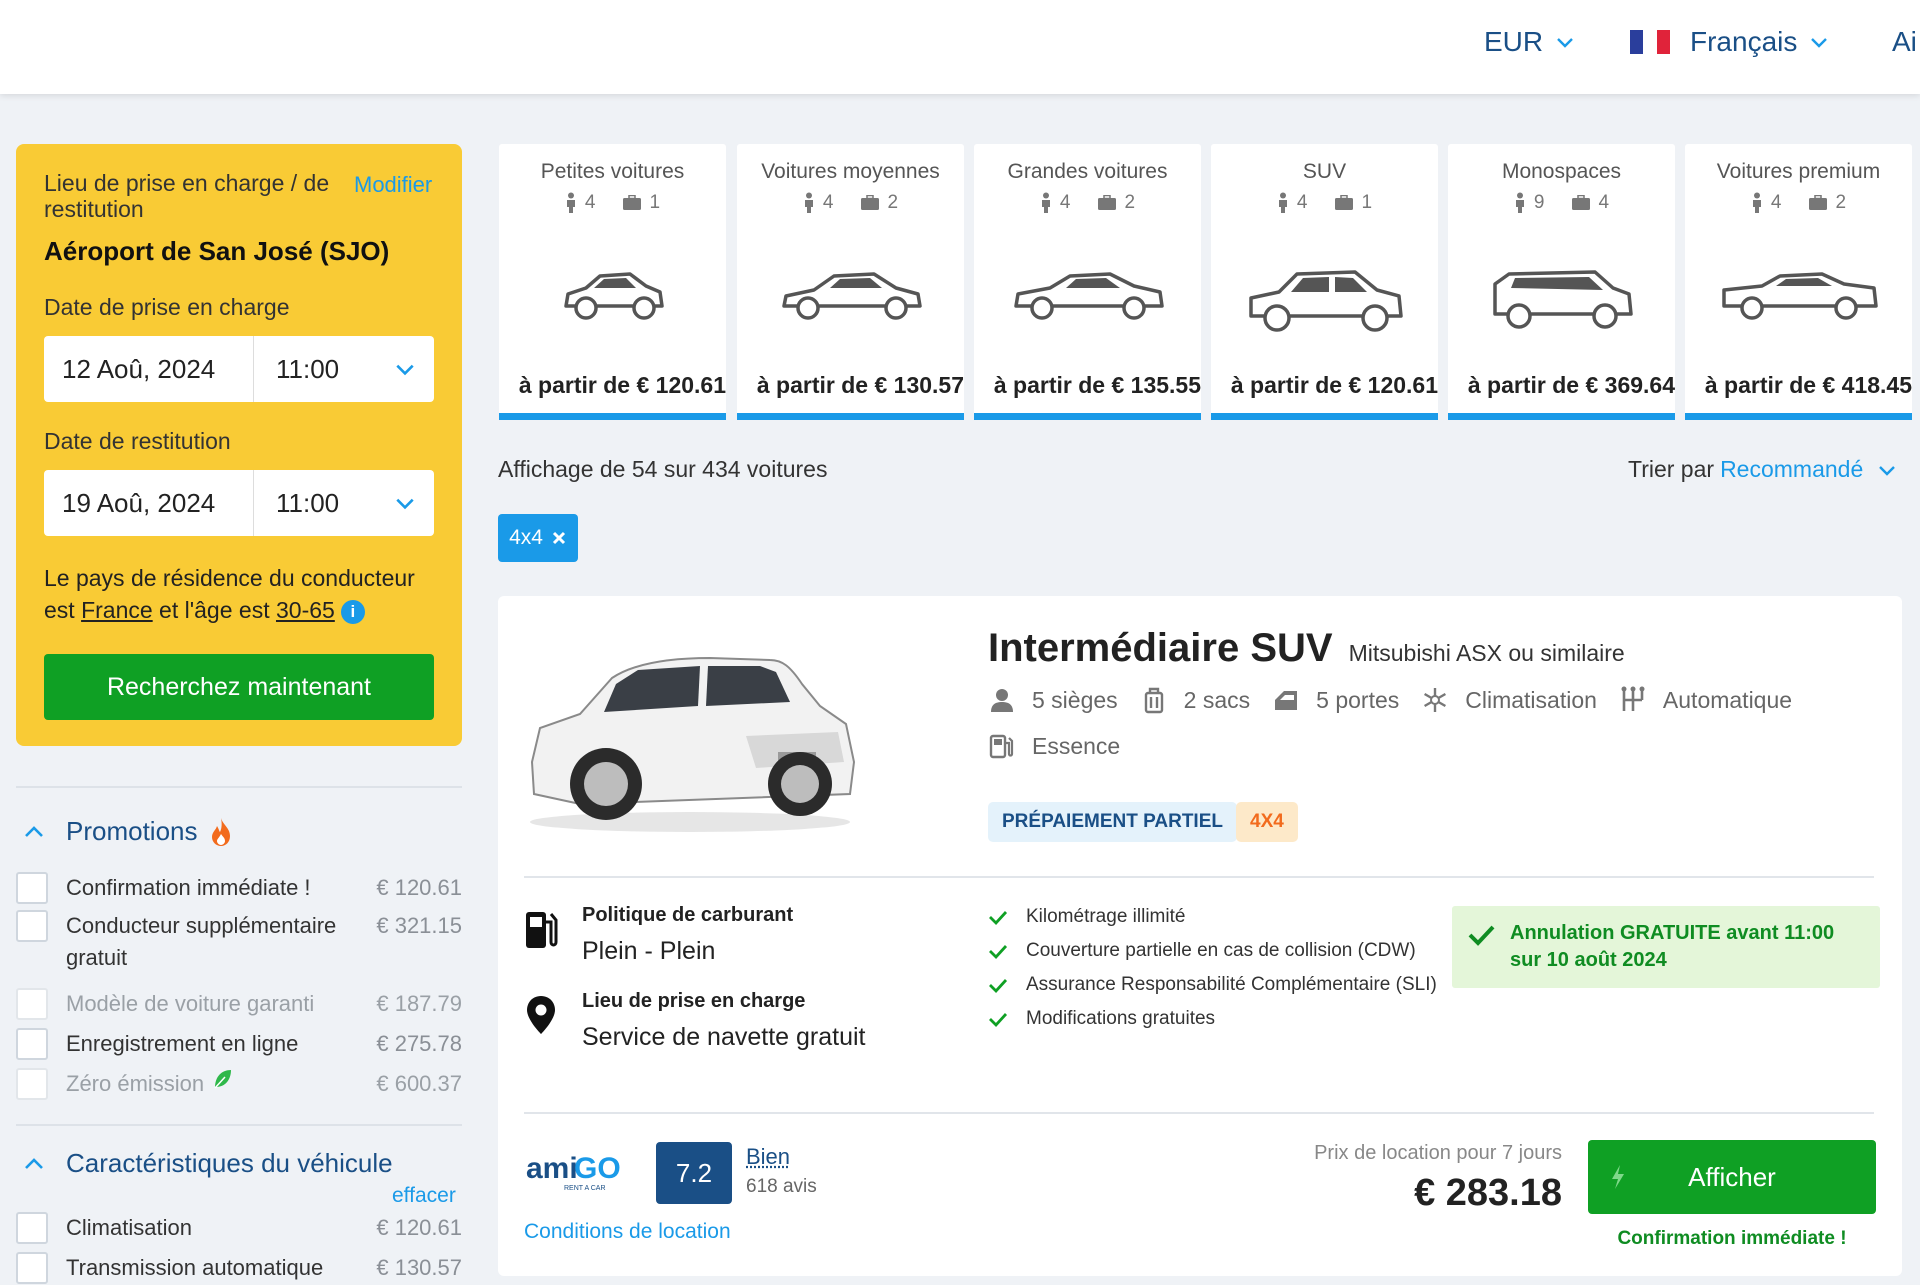 The width and height of the screenshot is (1920, 1285). I want to click on language-label: Français, so click(1744, 41).